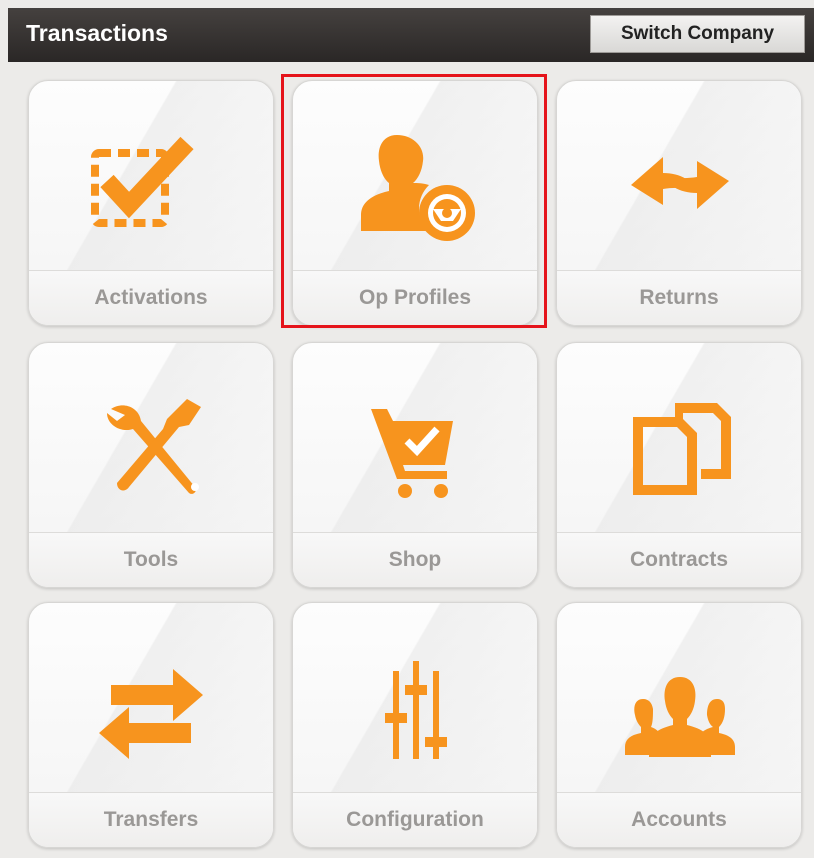 The height and width of the screenshot is (858, 814). What do you see at coordinates (152, 185) in the screenshot?
I see `checkbox-icon` at bounding box center [152, 185].